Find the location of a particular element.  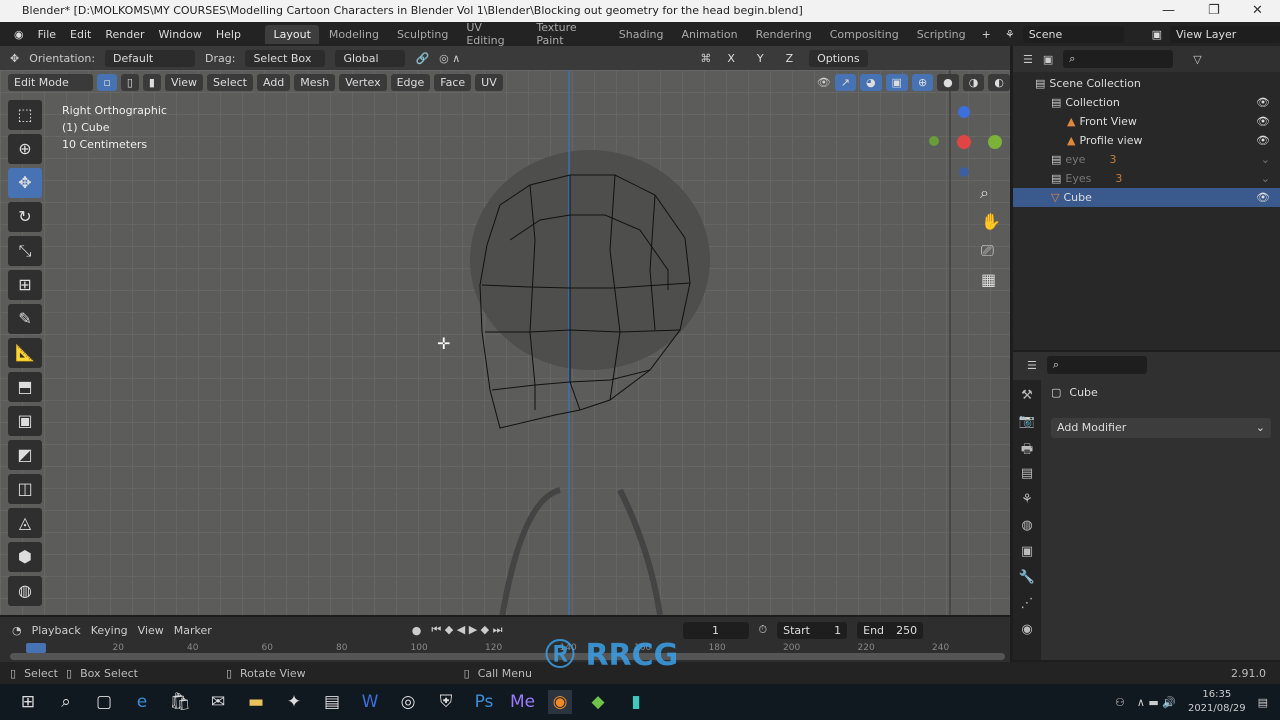

menu-marker: Marker is located at coordinates (193, 630).